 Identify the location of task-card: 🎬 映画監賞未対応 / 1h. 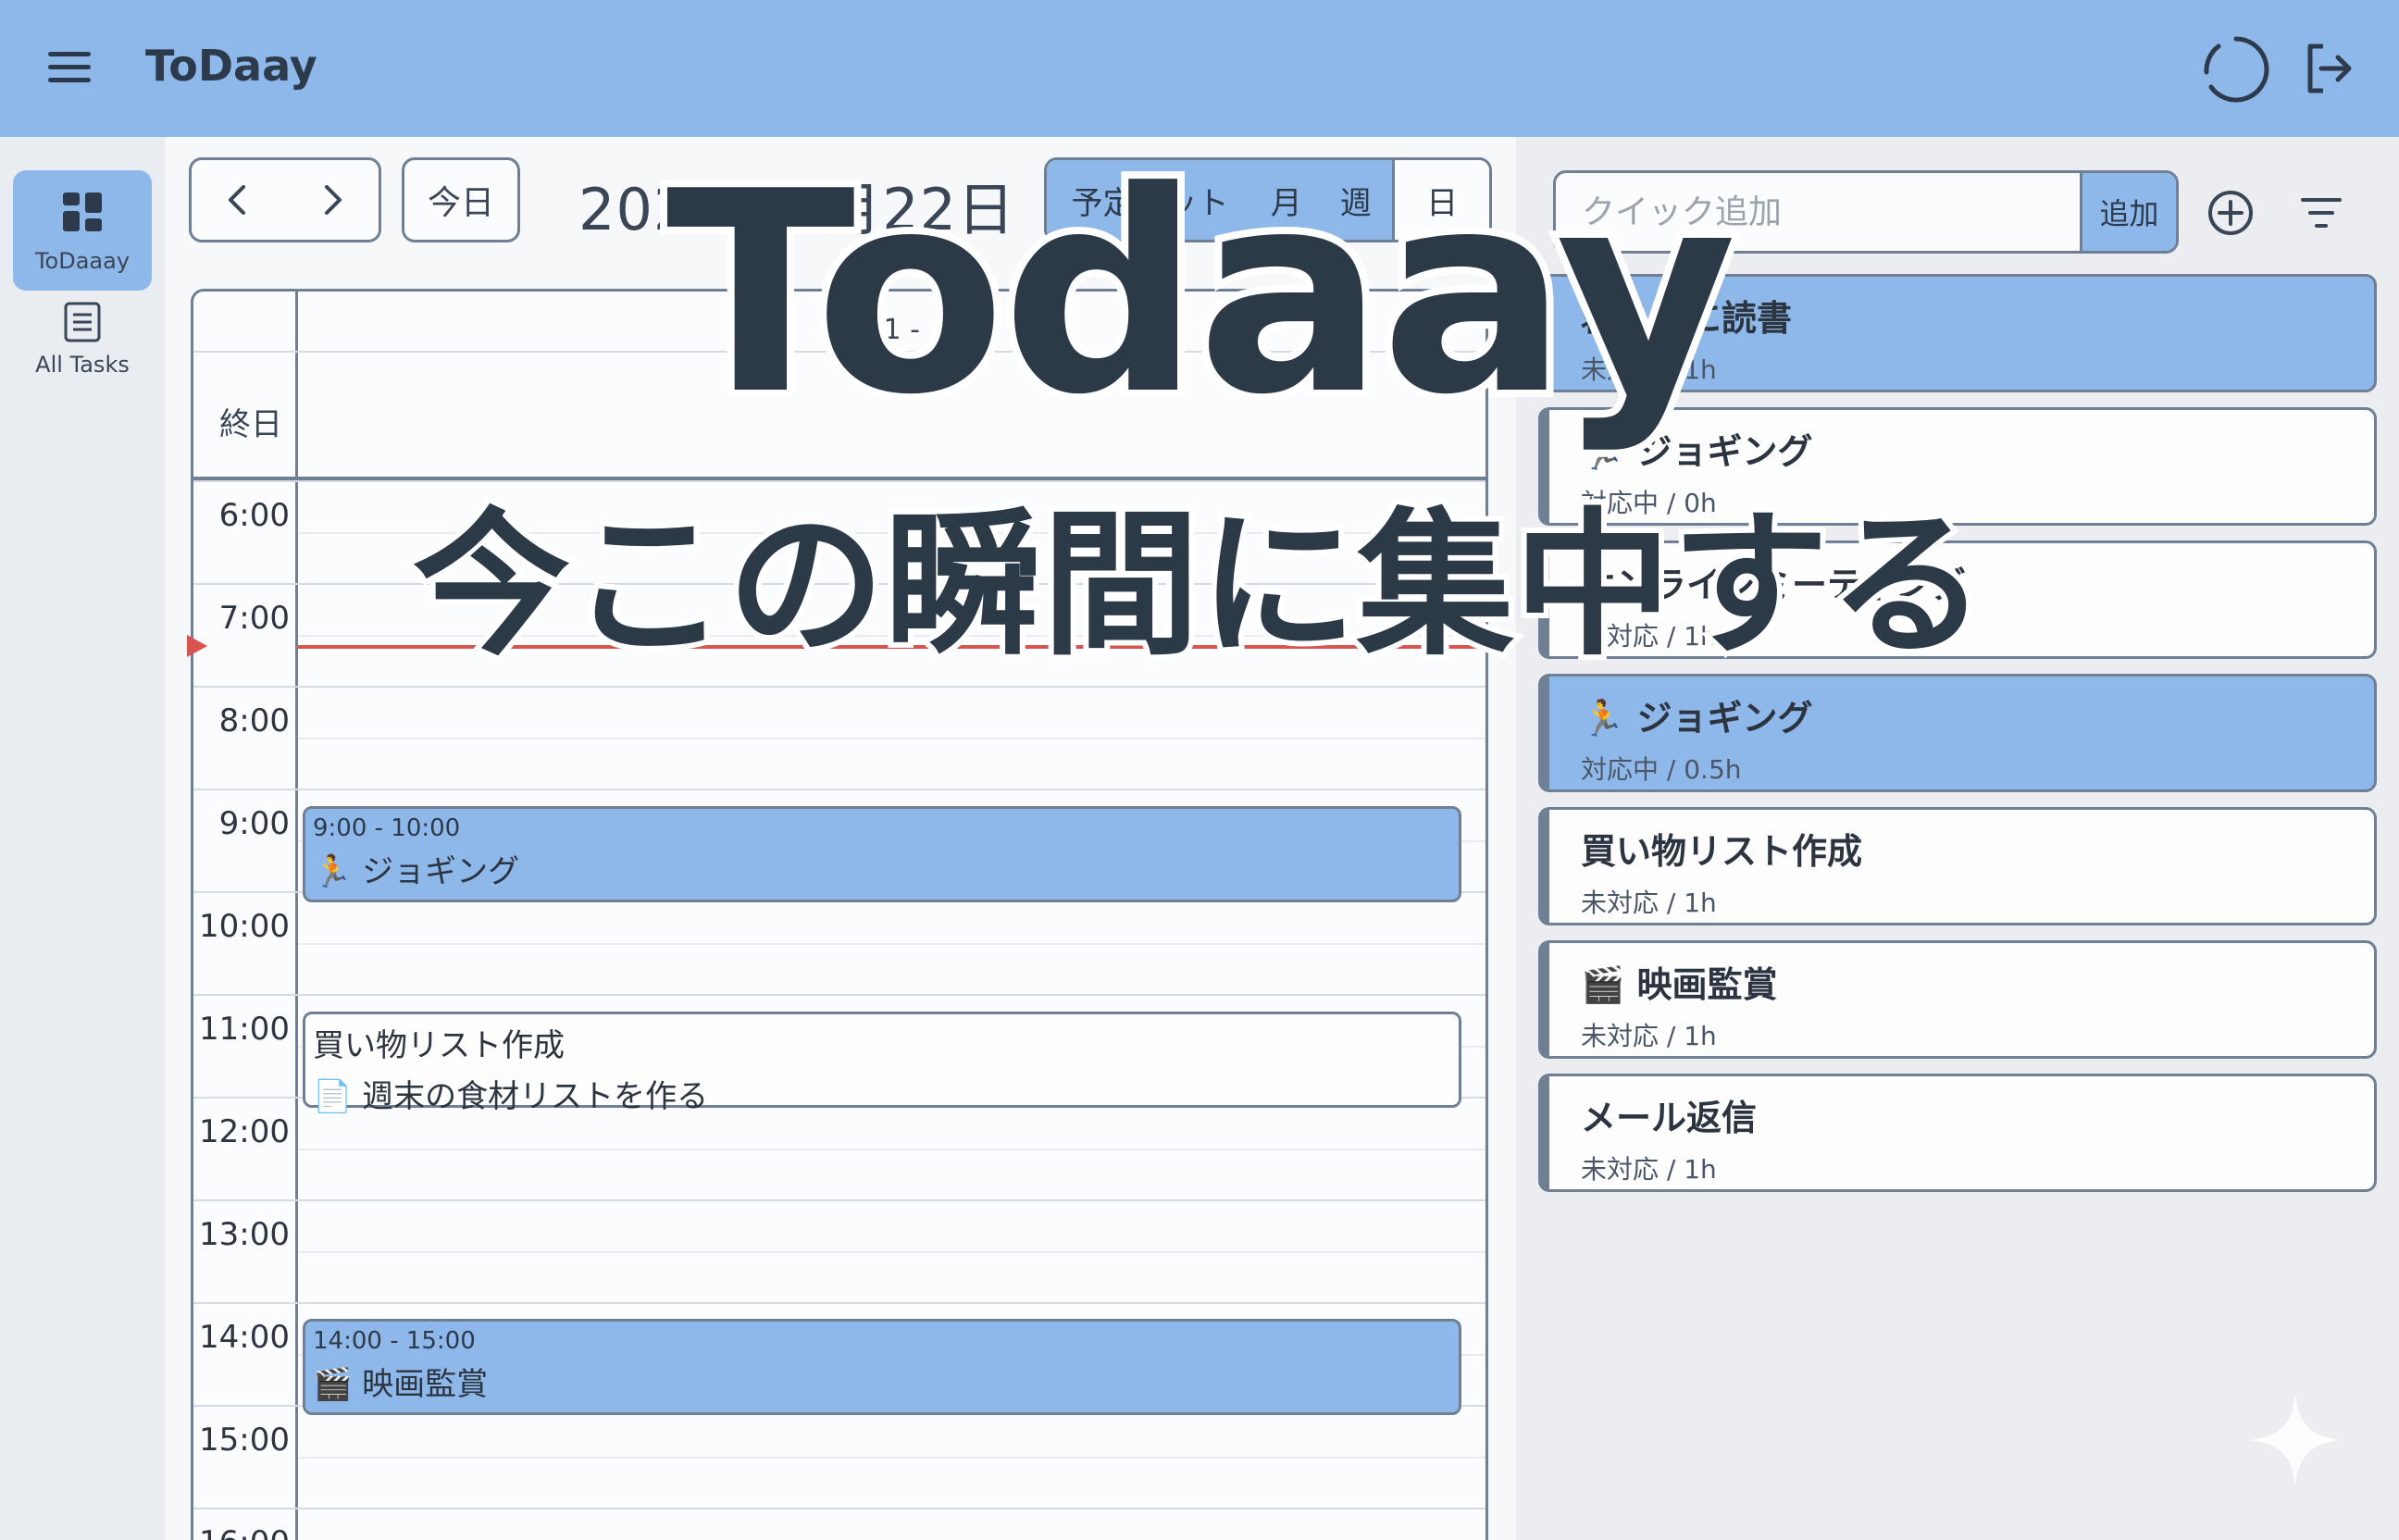
(1957, 999).